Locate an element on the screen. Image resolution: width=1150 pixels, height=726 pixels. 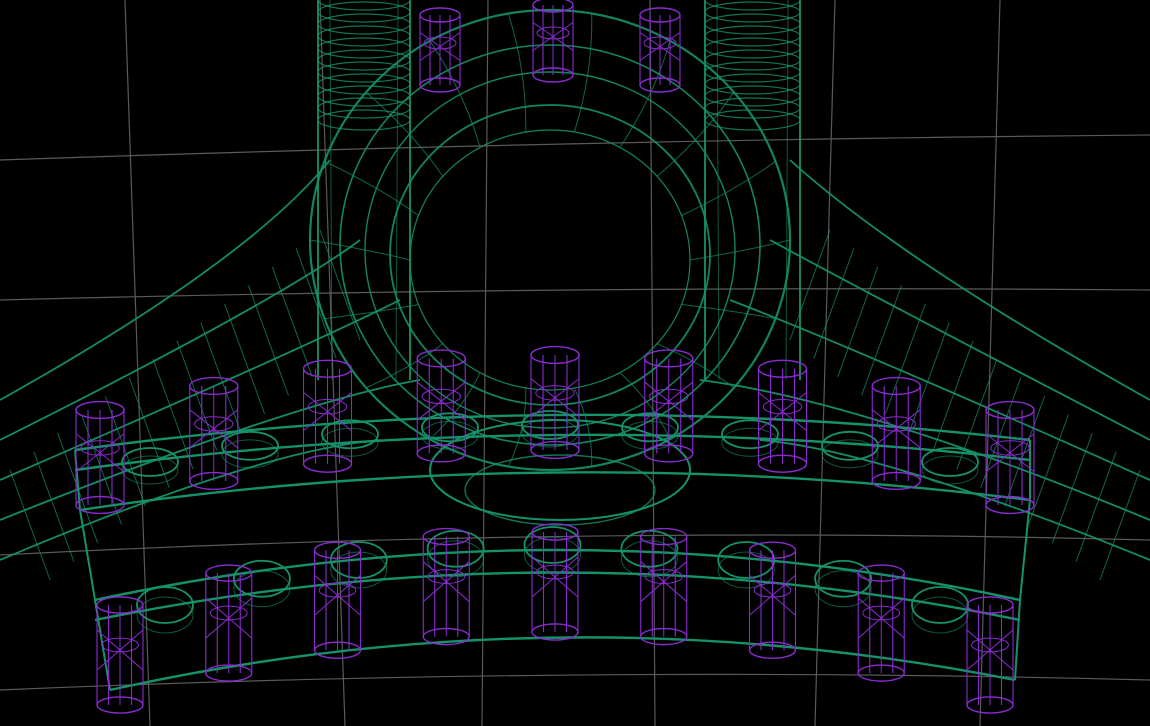
left-shaft is located at coordinates (364, 190).